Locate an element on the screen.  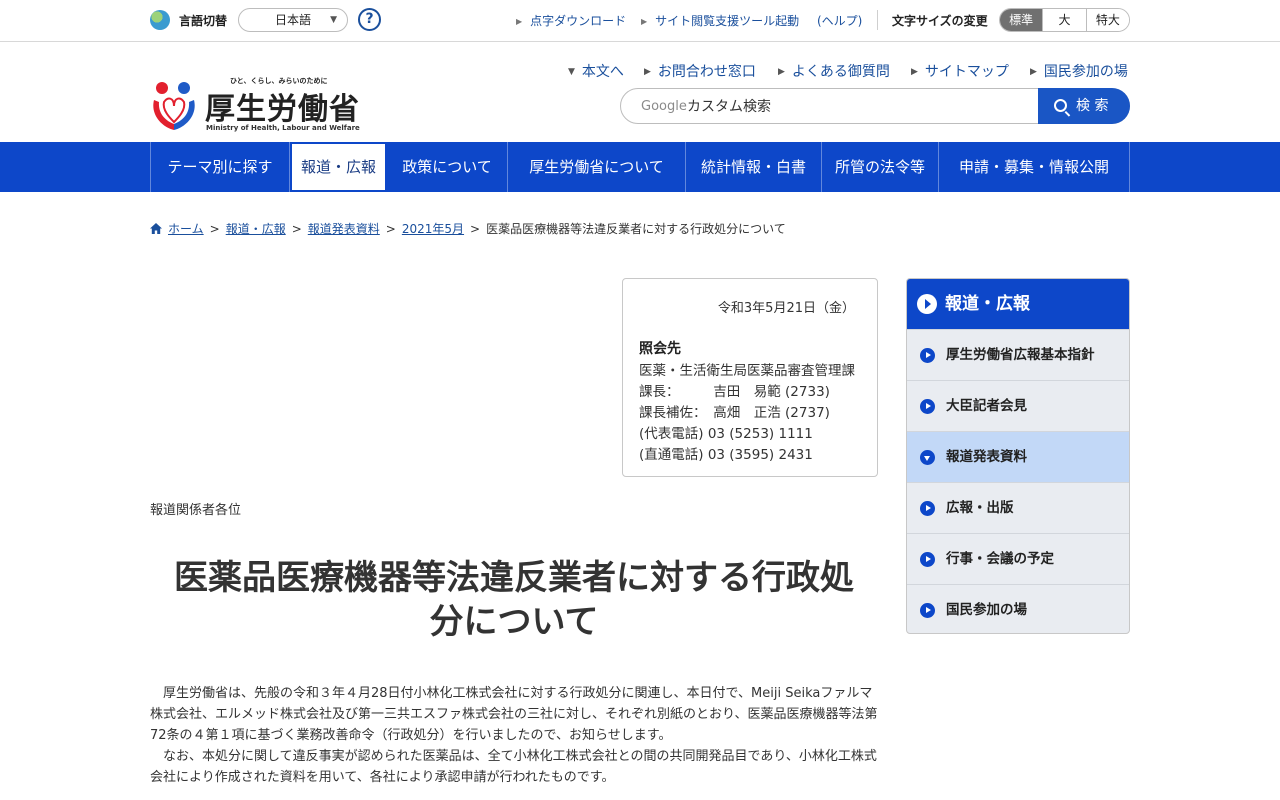
breadcrumb-current: 医薬品医療機器等法違反業者に対する行政処分について is located at coordinates (636, 229).